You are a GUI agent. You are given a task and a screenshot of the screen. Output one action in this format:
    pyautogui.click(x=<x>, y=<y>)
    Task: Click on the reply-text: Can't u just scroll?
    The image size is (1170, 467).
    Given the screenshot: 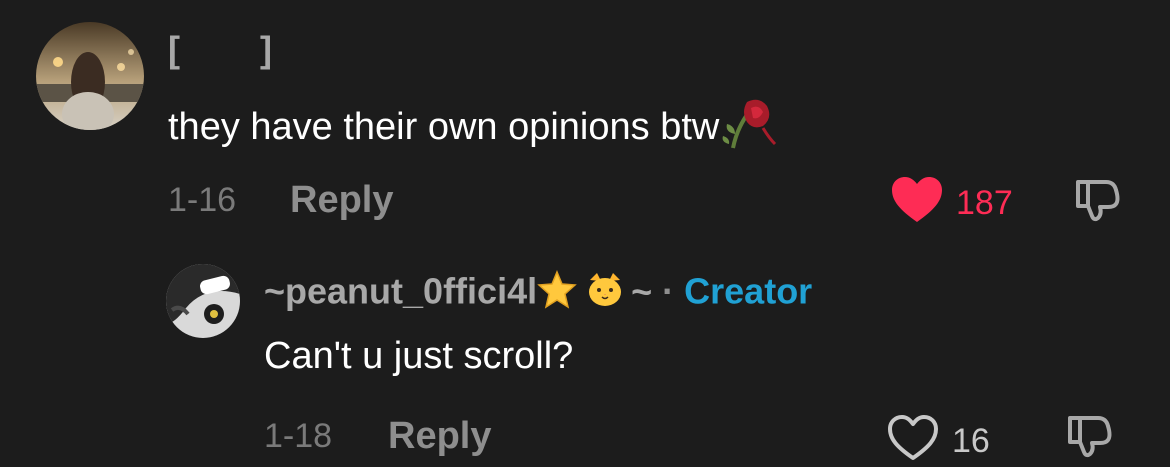 What is the action you would take?
    pyautogui.click(x=419, y=356)
    